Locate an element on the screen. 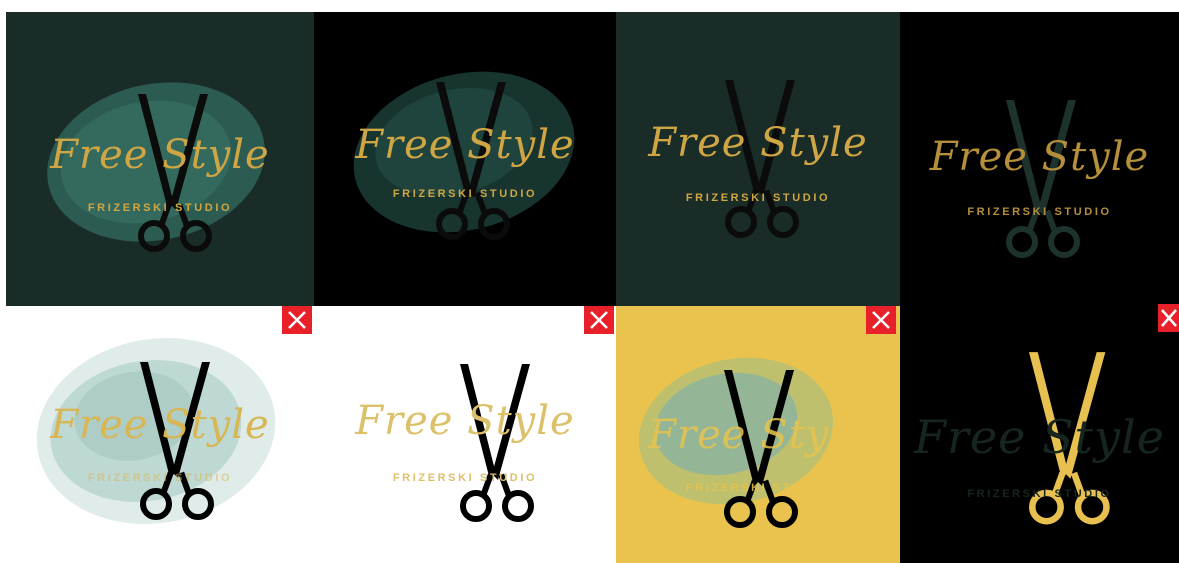 The height and width of the screenshot is (563, 1179). logo-tile-5: Free Style FRIZERSKI STUDIO is located at coordinates (160, 434).